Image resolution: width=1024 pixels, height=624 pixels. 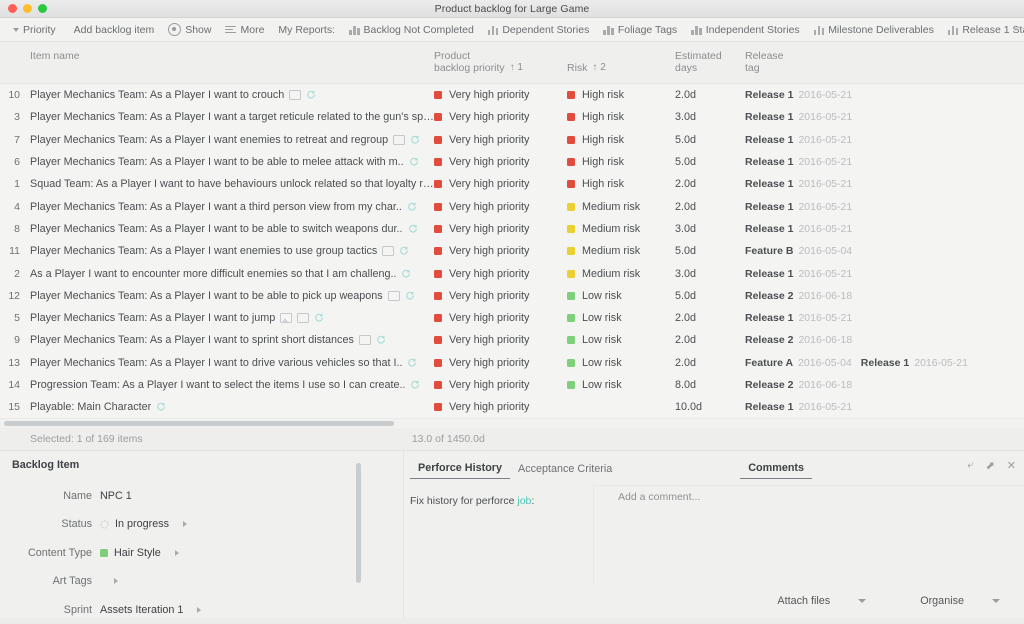 What do you see at coordinates (229, 407) in the screenshot?
I see `row-item-name: Playable: Main Character` at bounding box center [229, 407].